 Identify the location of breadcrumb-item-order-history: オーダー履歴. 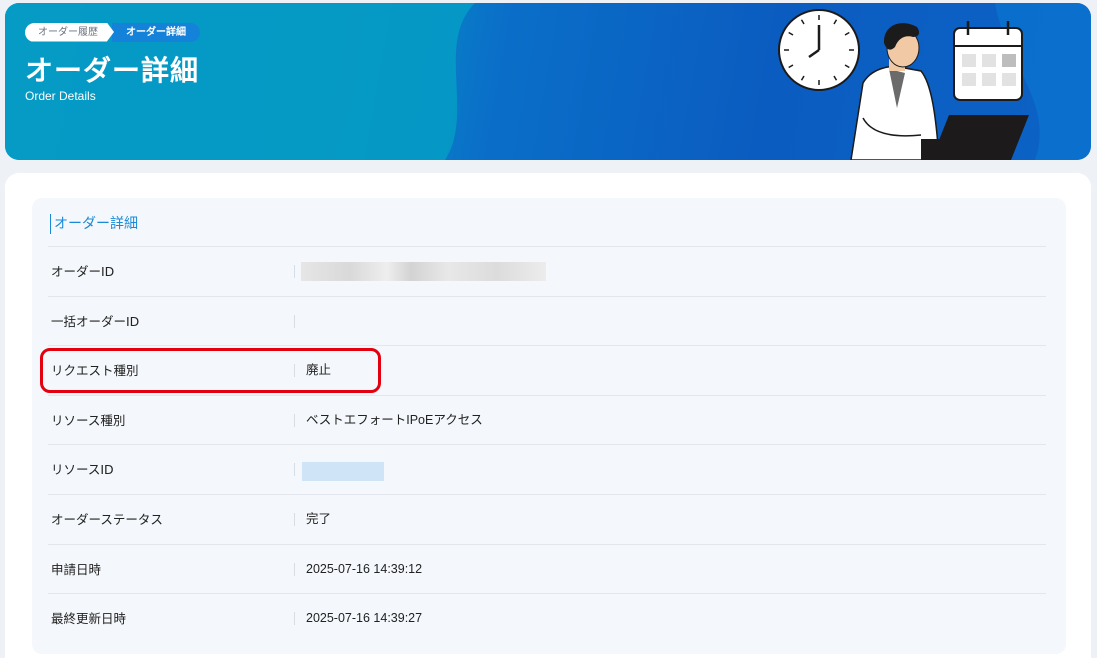
(69, 32).